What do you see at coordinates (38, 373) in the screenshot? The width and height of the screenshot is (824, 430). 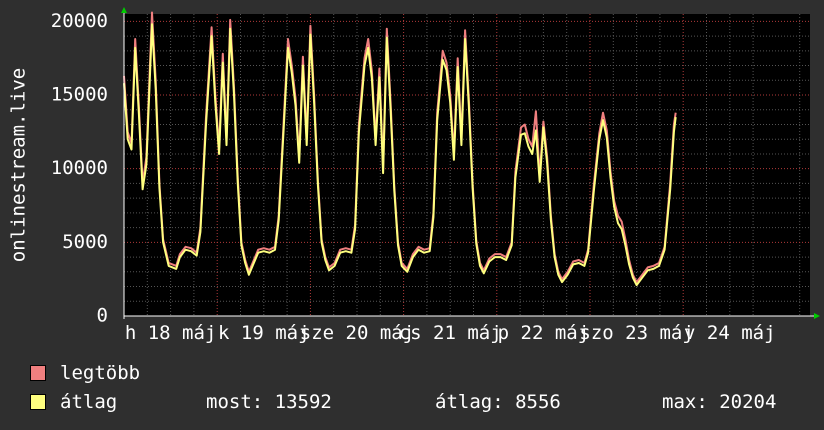 I see `max-swatch-icon` at bounding box center [38, 373].